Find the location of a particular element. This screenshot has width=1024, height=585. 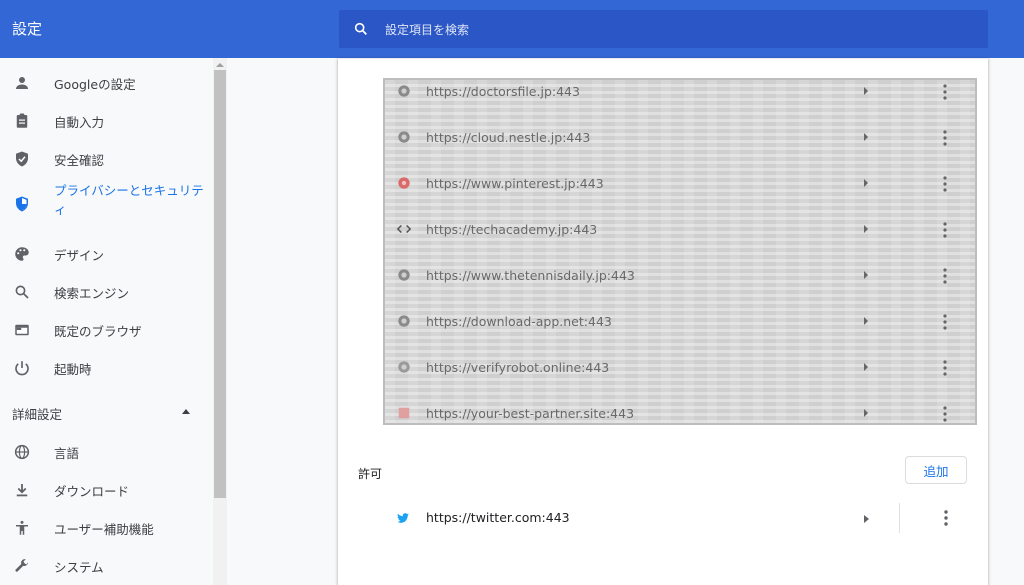

sidebar-item-appearance: デザイン is located at coordinates (106, 253).